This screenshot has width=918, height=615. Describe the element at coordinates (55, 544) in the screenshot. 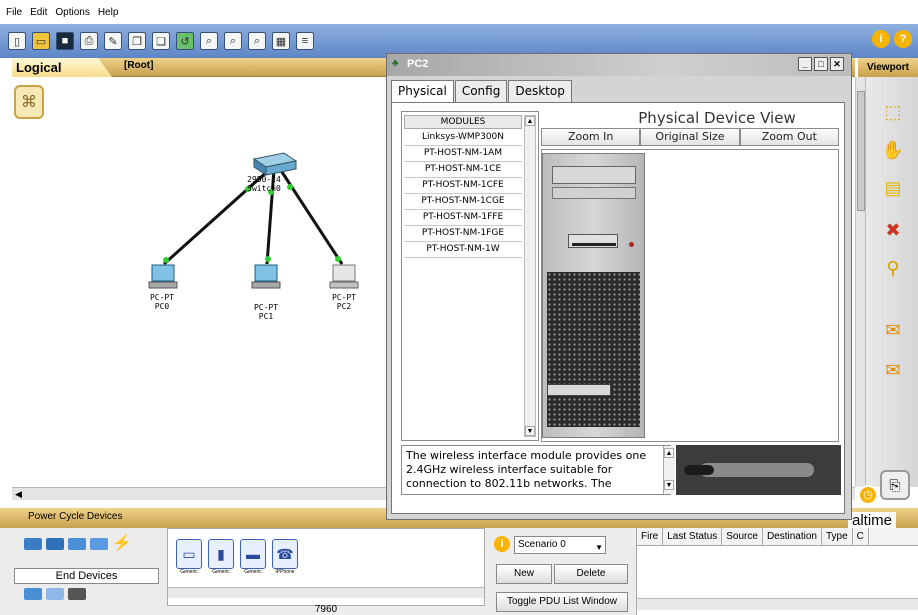

I see `switches-icon` at that location.